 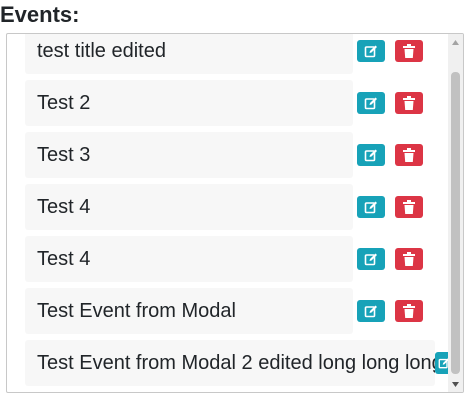 I want to click on event-title: Test 3, so click(x=64, y=155).